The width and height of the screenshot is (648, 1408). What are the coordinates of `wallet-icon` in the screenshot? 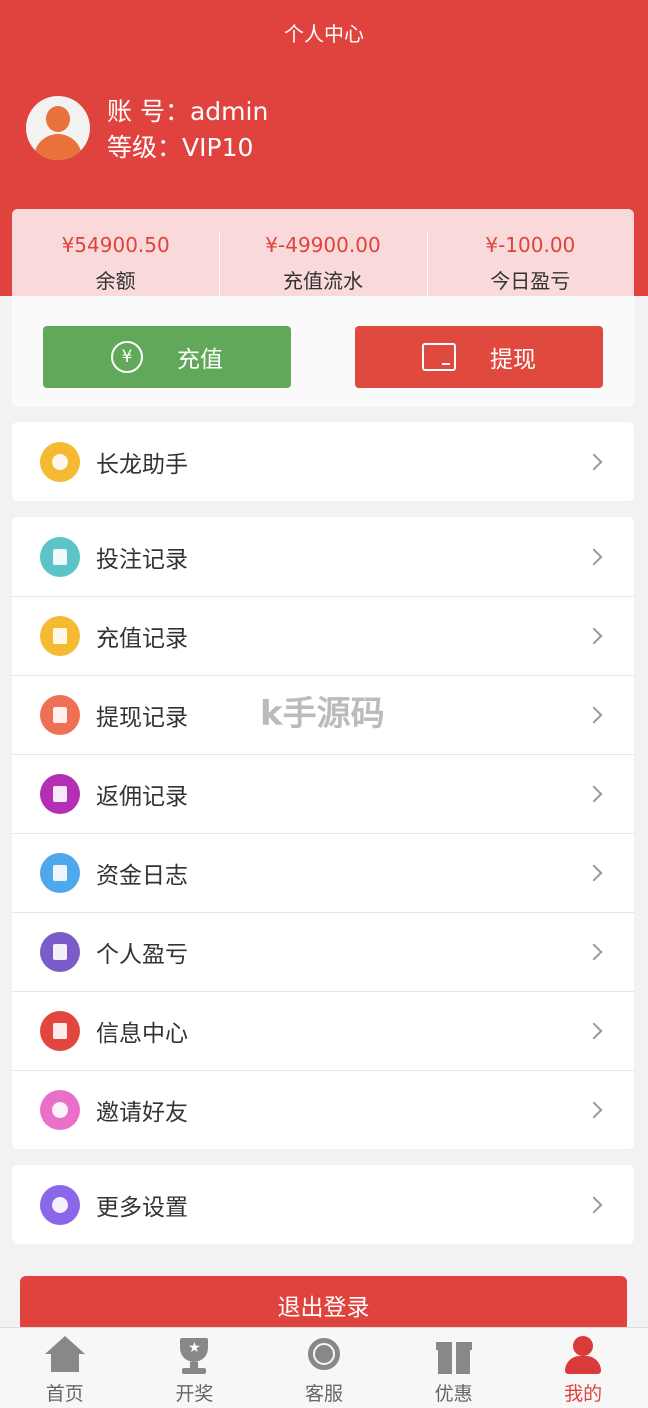 It's located at (439, 357).